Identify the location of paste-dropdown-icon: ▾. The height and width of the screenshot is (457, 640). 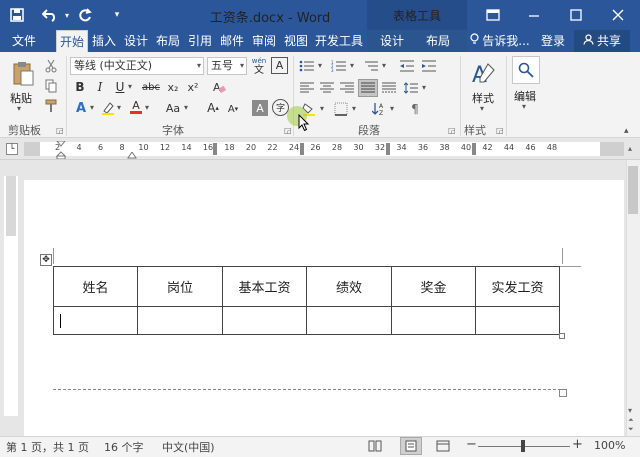
(19, 108).